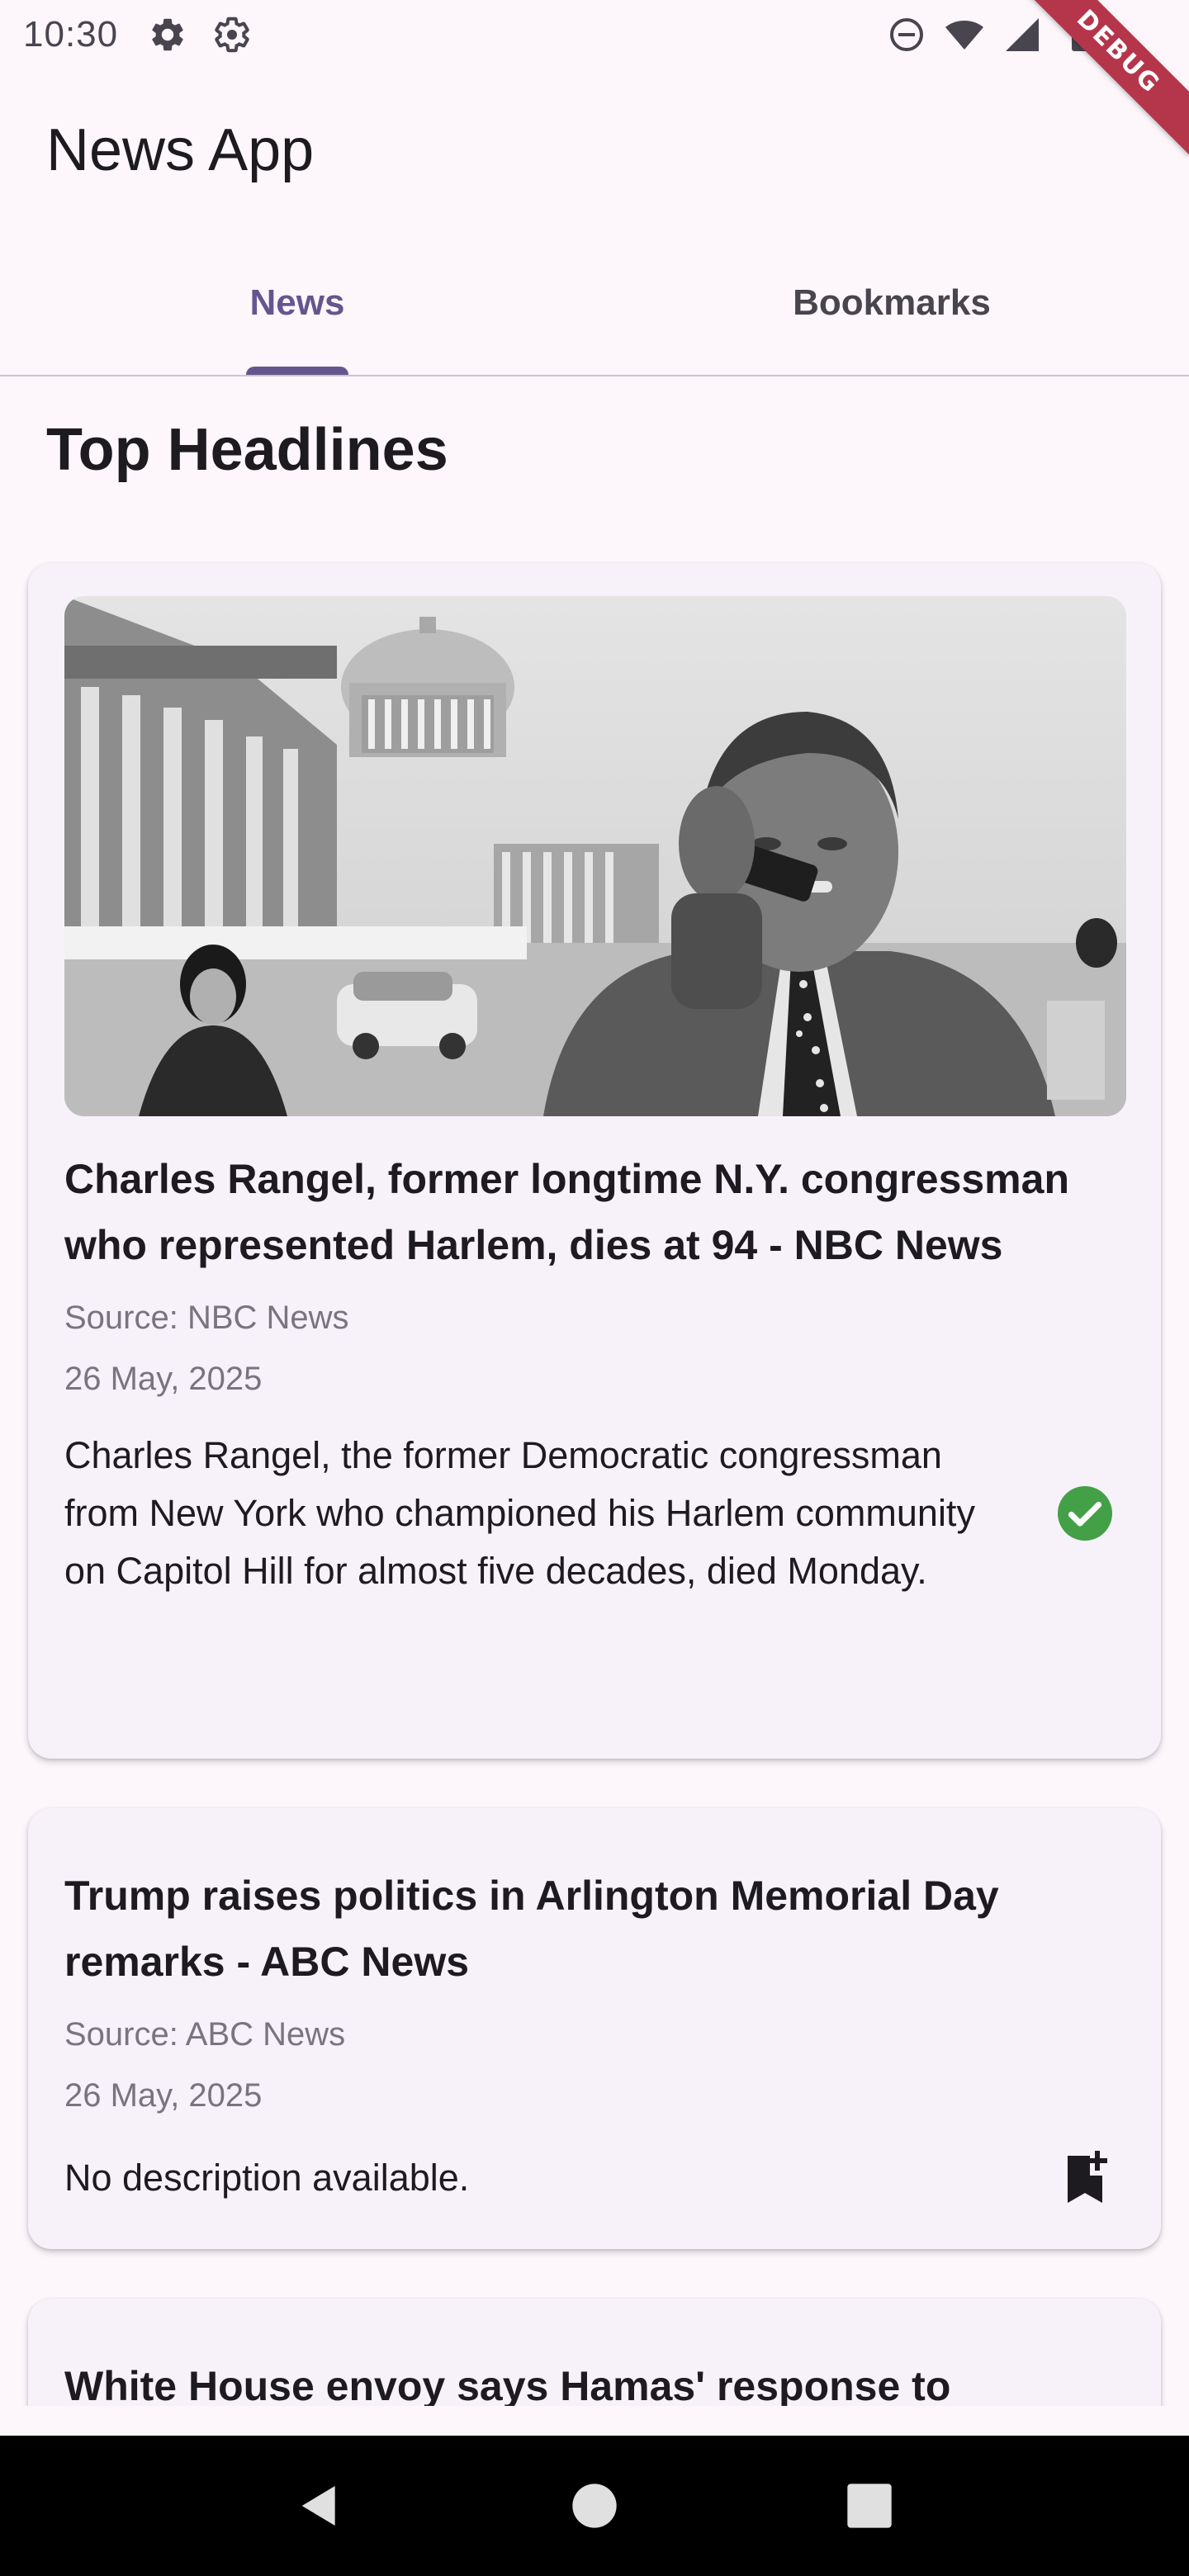  What do you see at coordinates (319, 2505) in the screenshot?
I see `back-icon` at bounding box center [319, 2505].